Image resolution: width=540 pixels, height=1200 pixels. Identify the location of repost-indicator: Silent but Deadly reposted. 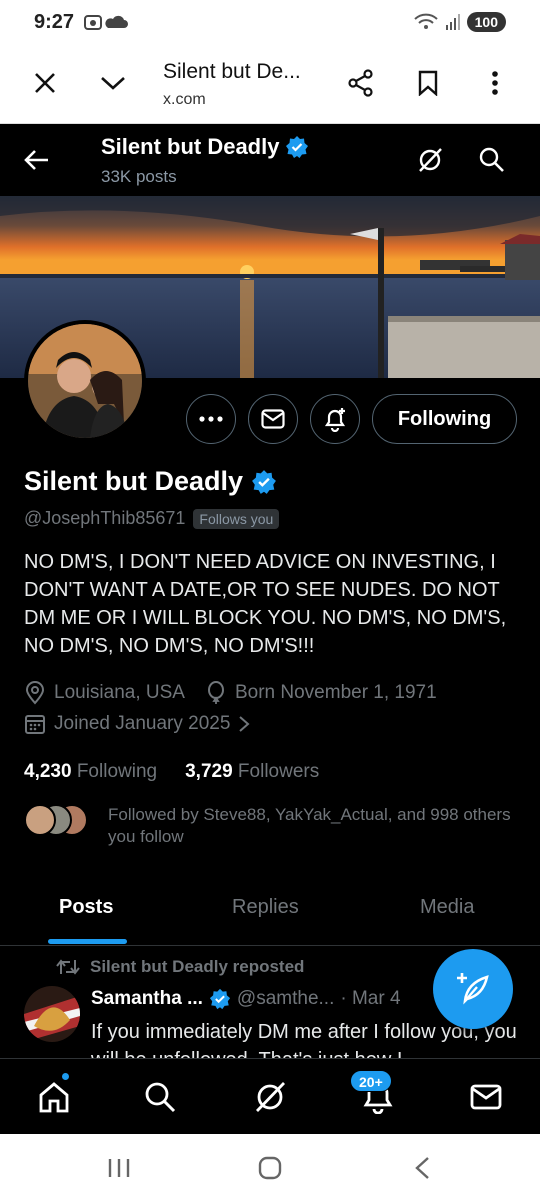
(180, 967).